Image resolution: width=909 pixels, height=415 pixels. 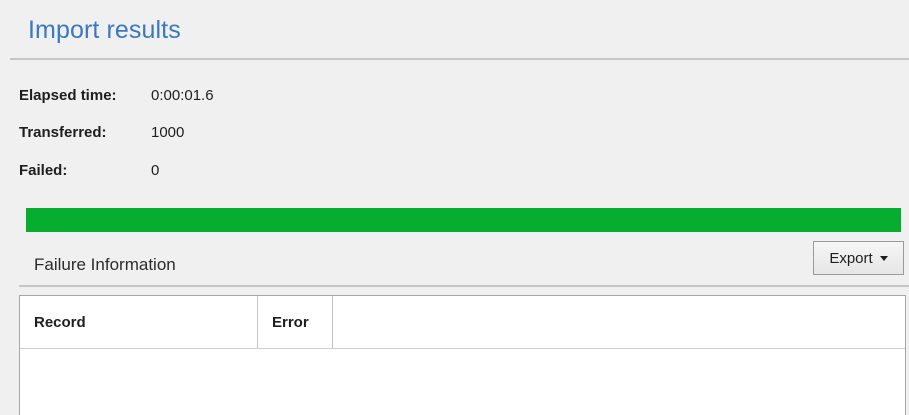 I want to click on export-button-label: Export, so click(x=851, y=258).